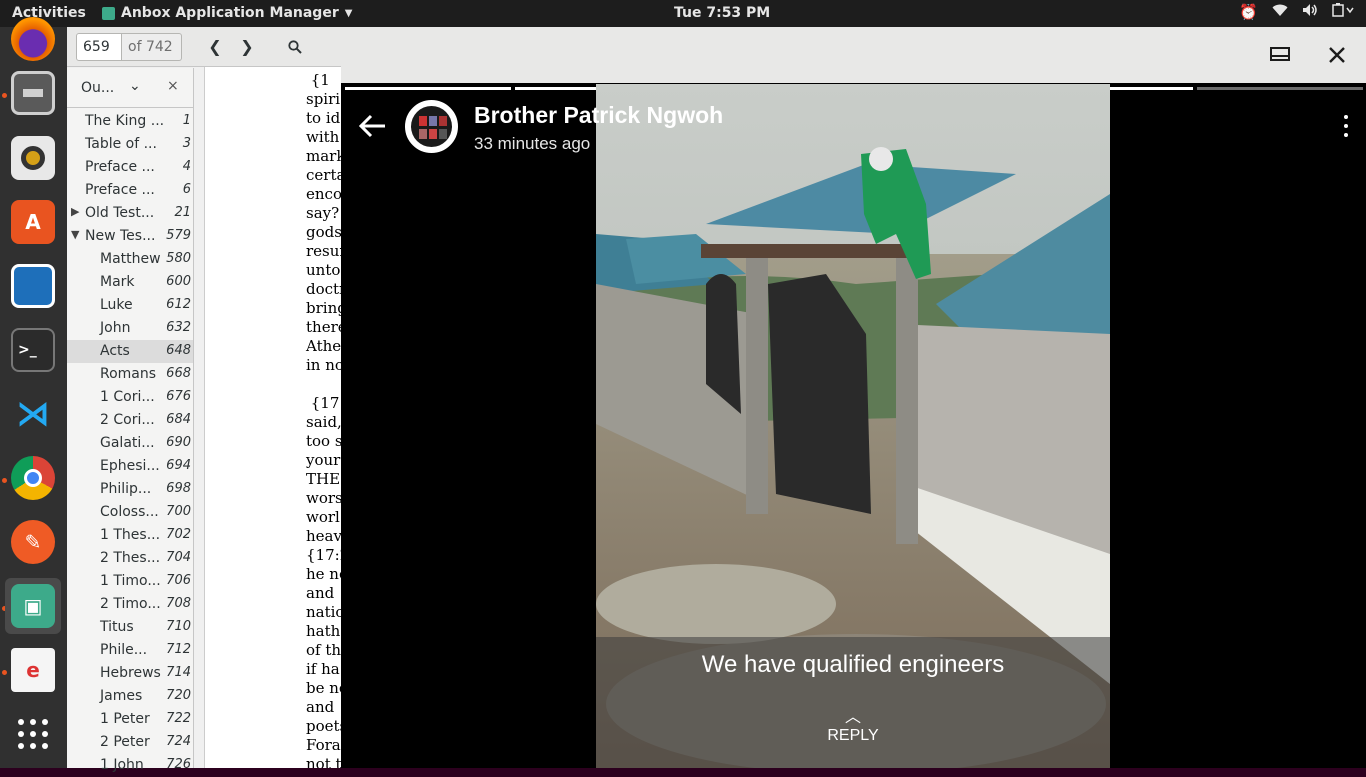  I want to click on restore-window-button, so click(1280, 55).